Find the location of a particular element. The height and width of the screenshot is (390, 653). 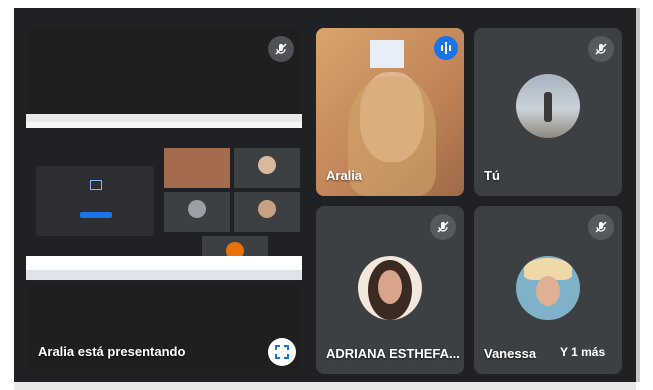

more-participants-button: Y 1 más is located at coordinates (583, 352).